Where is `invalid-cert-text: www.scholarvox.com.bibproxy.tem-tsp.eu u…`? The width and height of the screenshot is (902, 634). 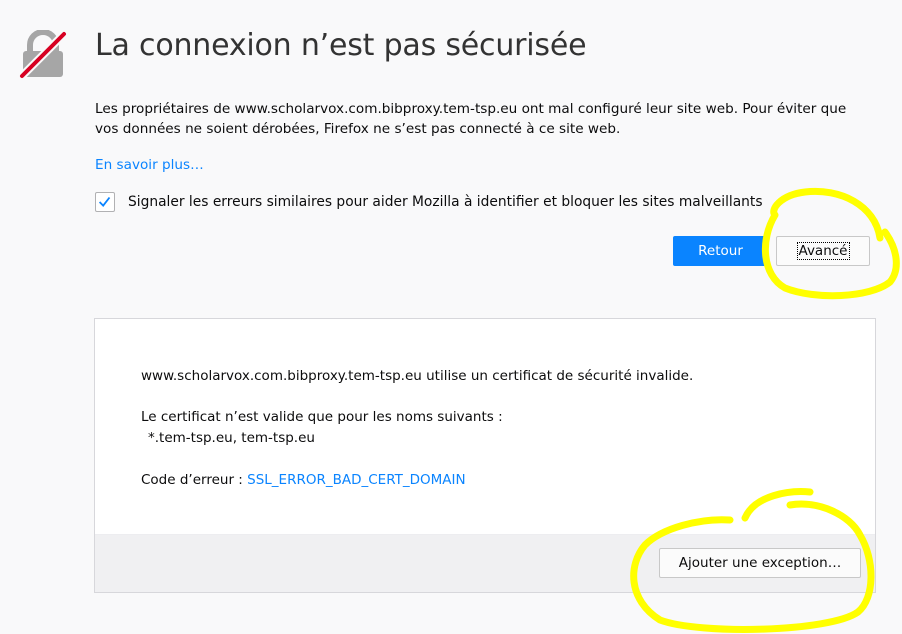 invalid-cert-text: www.scholarvox.com.bibproxy.tem-tsp.eu u… is located at coordinates (417, 376).